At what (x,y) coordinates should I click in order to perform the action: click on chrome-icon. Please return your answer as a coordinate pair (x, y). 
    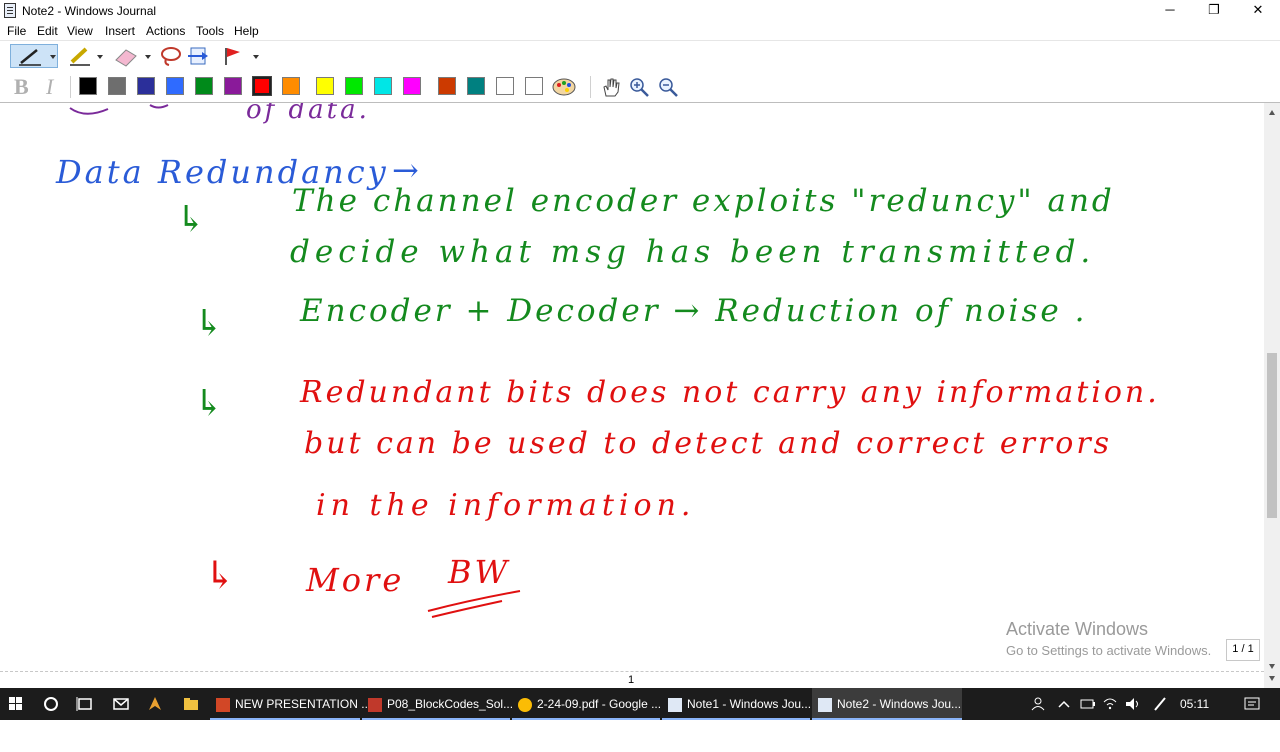
    Looking at the image, I should click on (525, 704).